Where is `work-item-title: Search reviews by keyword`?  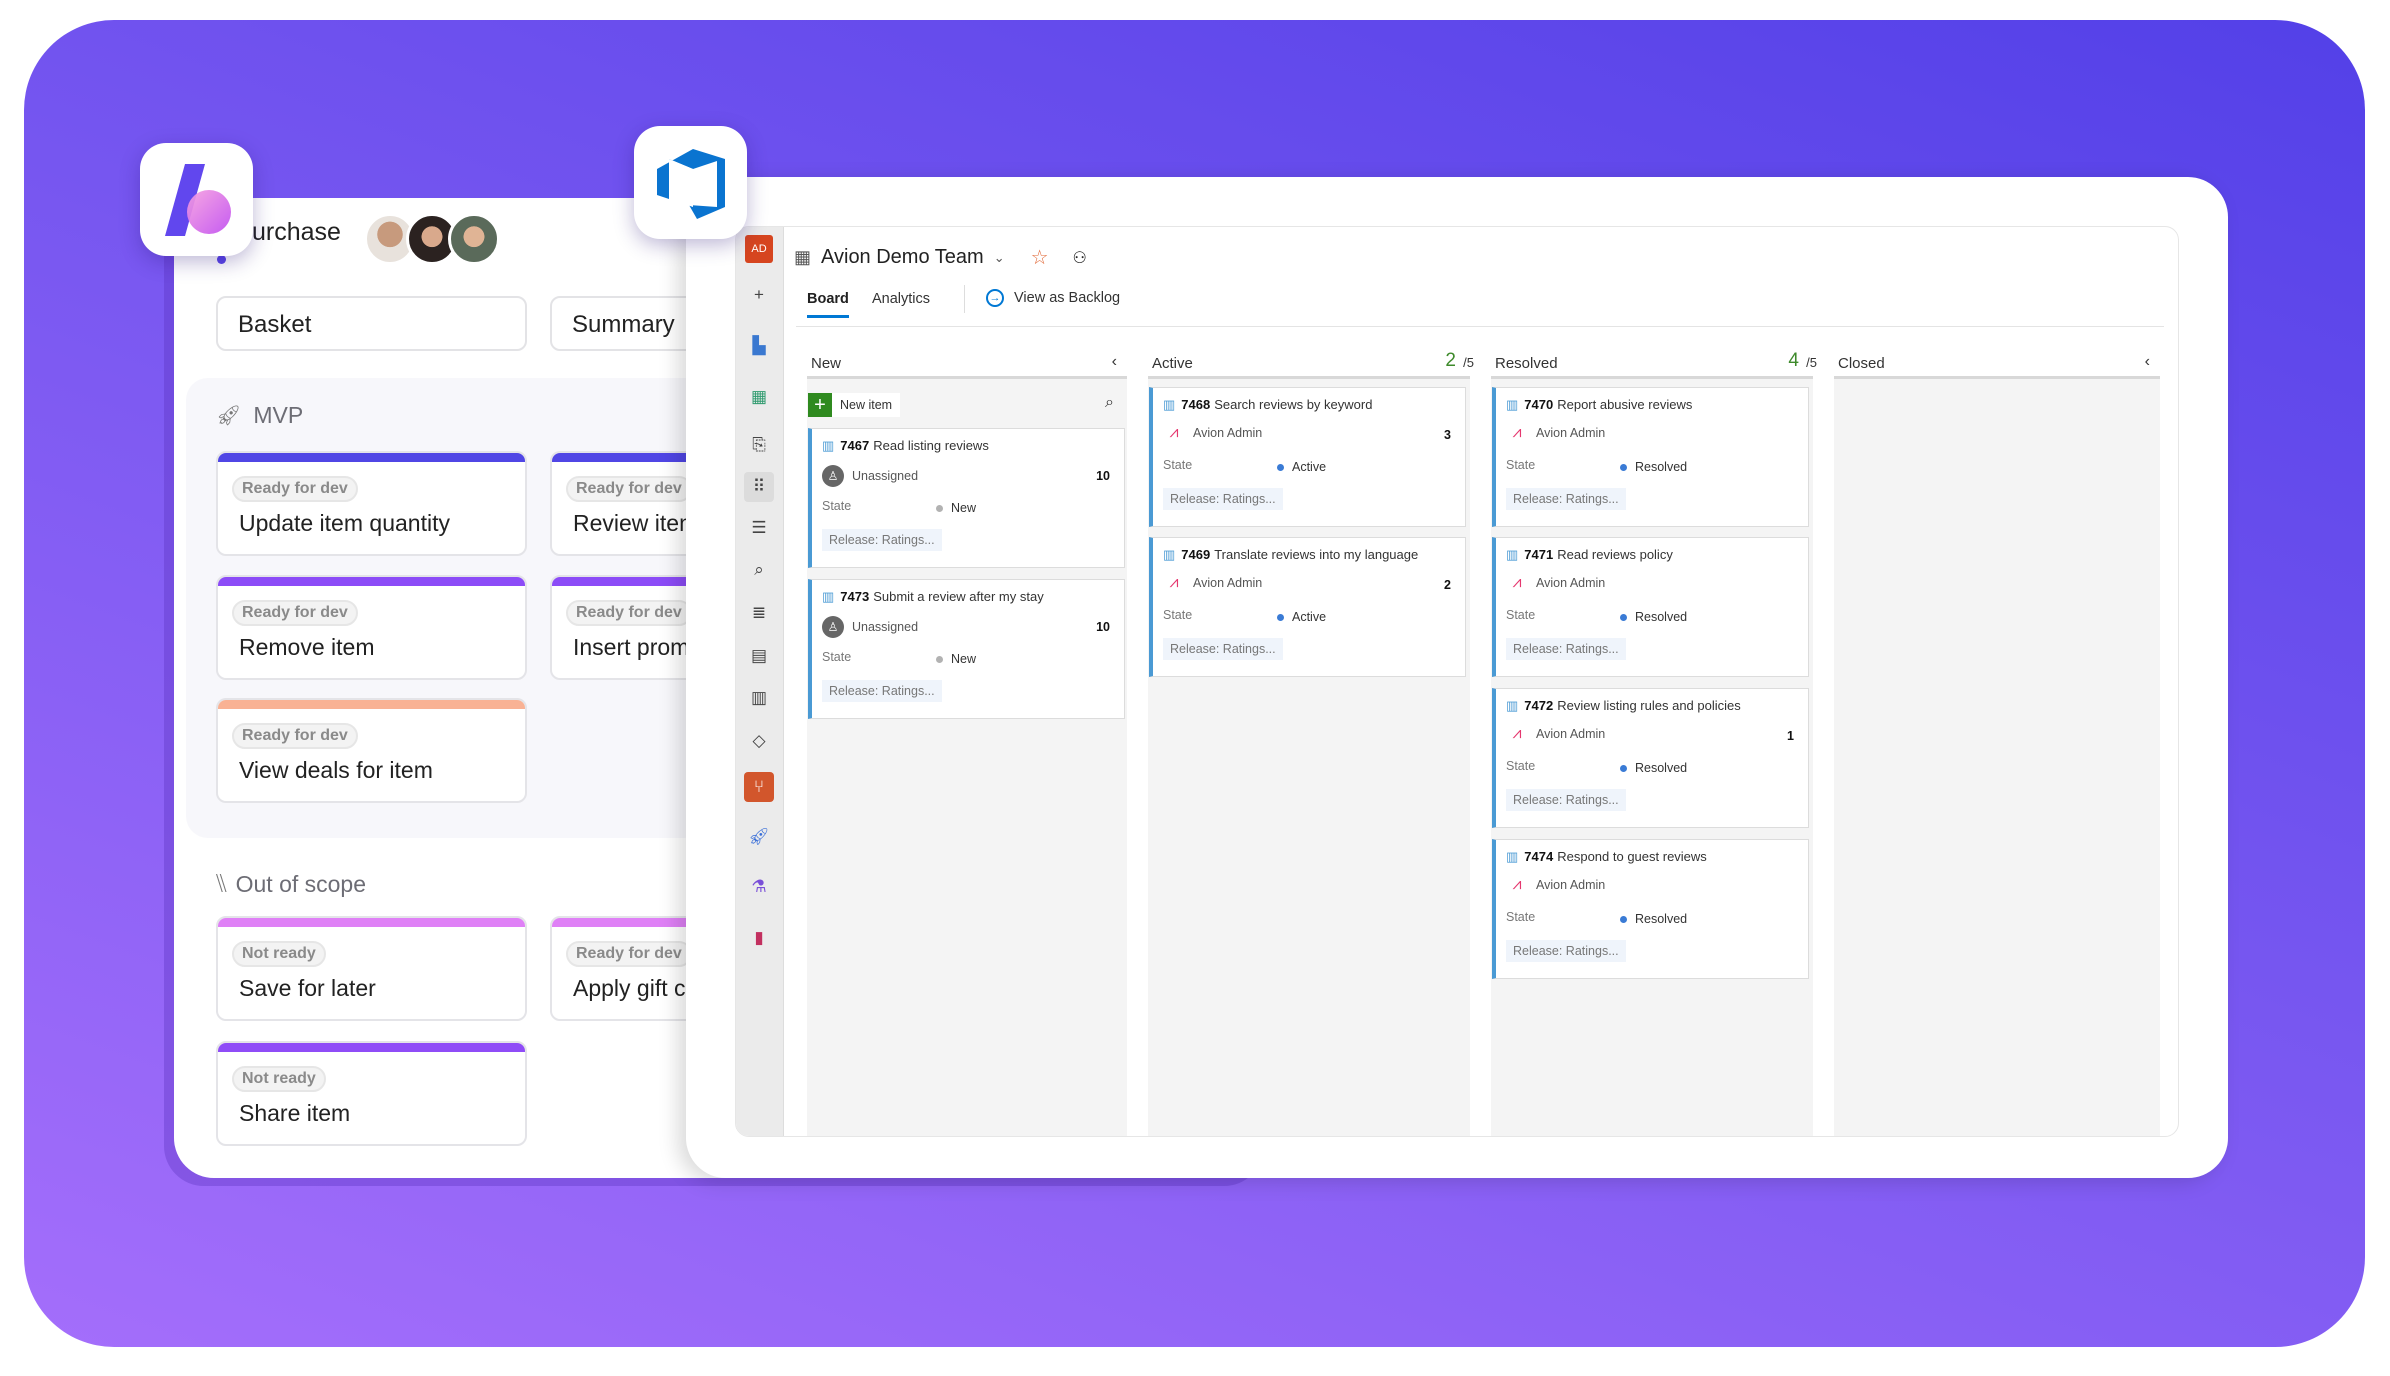 work-item-title: Search reviews by keyword is located at coordinates (1293, 404).